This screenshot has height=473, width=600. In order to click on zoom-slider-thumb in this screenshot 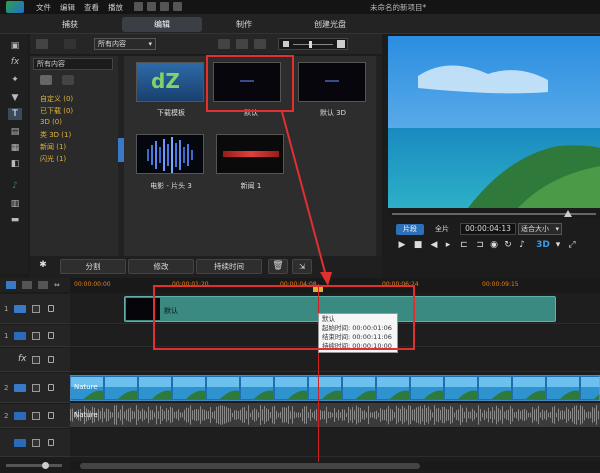, I will do `click(45, 465)`.